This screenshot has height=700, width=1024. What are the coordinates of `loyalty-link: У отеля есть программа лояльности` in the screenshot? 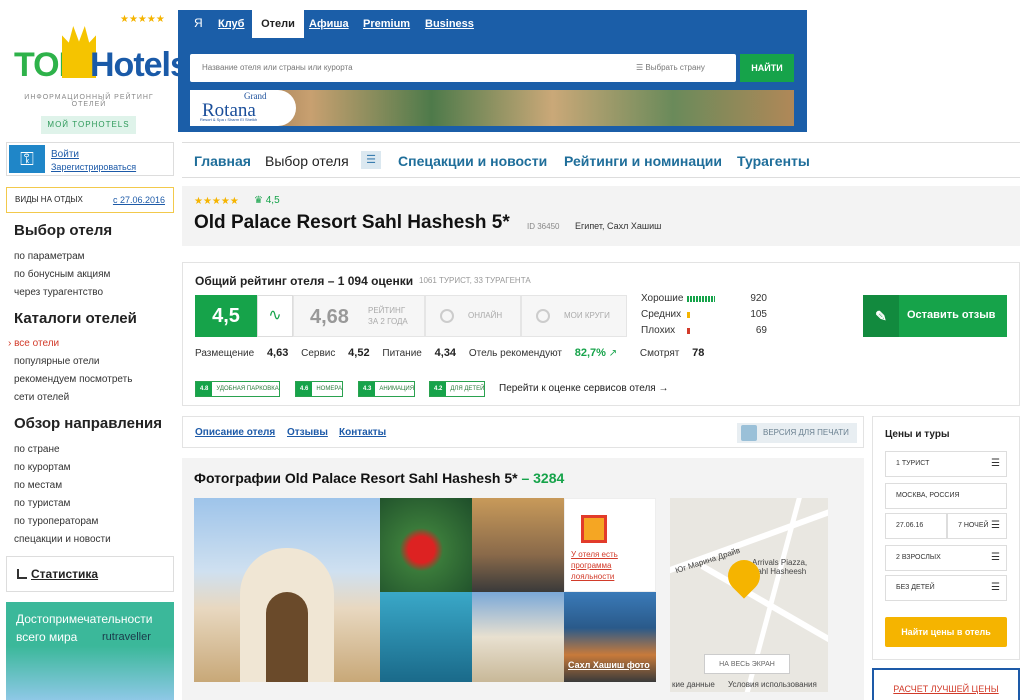 It's located at (613, 565).